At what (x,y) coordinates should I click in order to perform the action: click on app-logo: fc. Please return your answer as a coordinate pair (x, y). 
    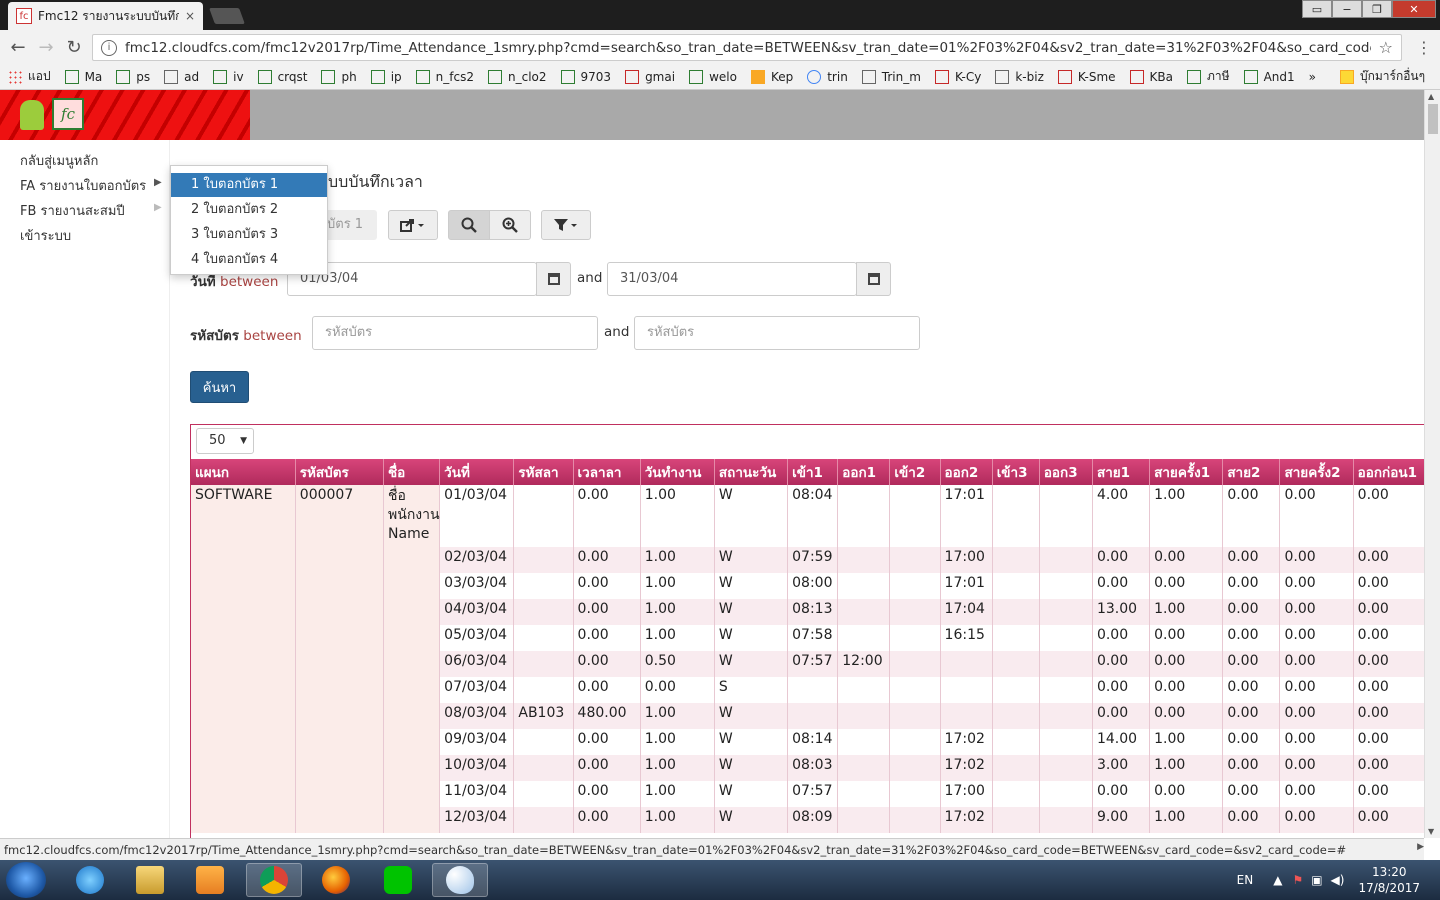
    Looking at the image, I should click on (125, 115).